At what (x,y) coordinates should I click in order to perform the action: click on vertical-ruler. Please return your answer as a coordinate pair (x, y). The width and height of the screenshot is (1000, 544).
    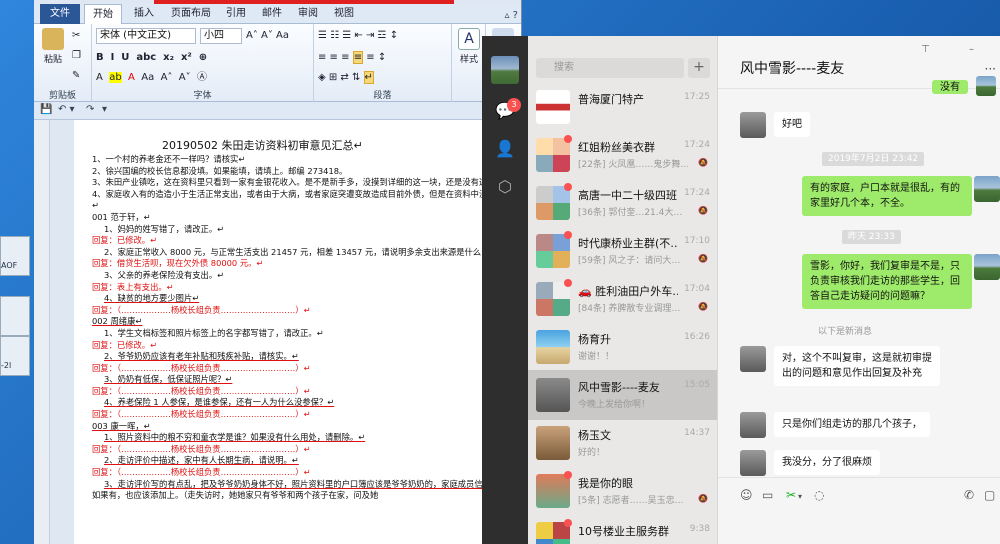
    Looking at the image, I should click on (42, 332).